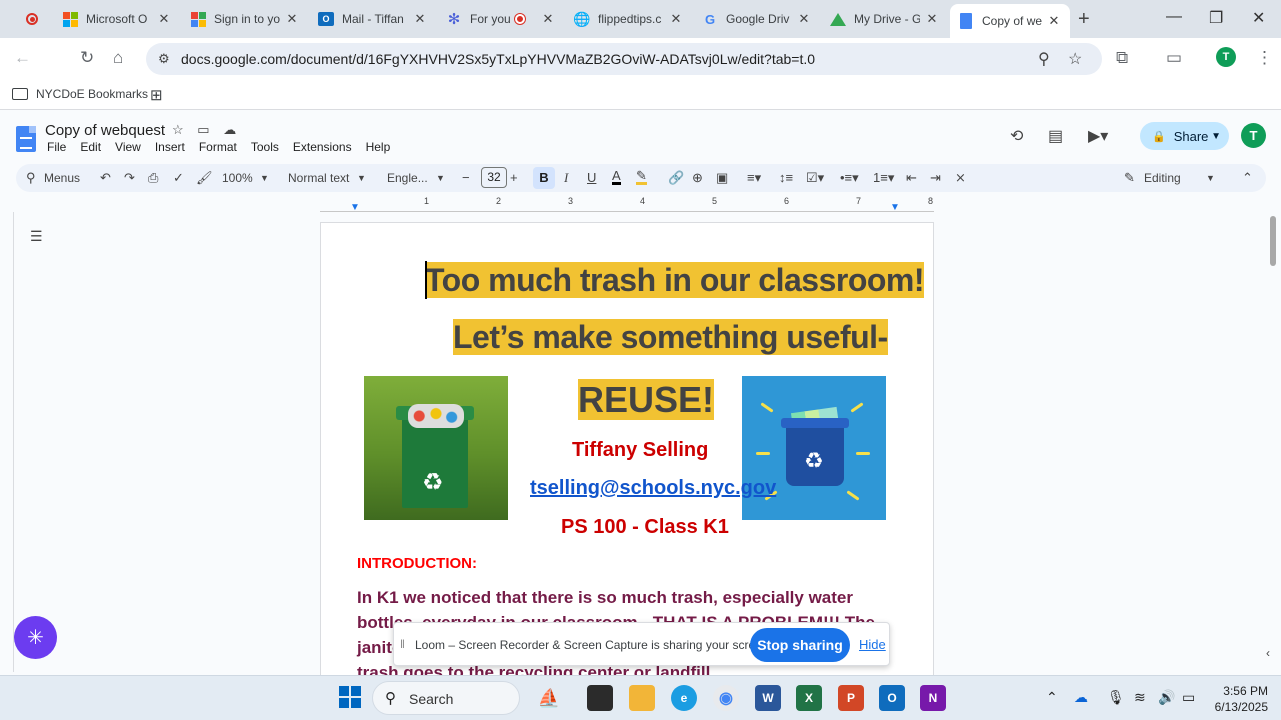  What do you see at coordinates (1258, 18) in the screenshot?
I see `close-window-icon: ✕` at bounding box center [1258, 18].